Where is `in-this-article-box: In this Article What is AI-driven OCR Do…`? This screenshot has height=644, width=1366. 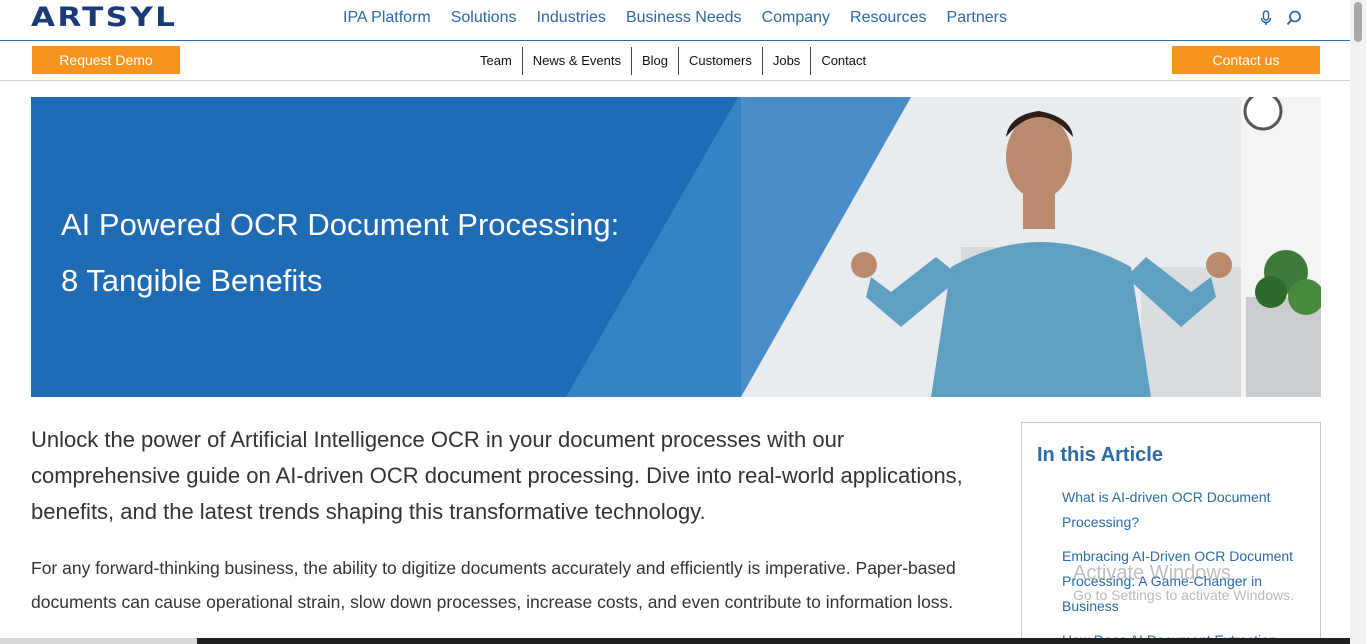
in-this-article-box: In this Article What is AI-driven OCR Do… is located at coordinates (1171, 533).